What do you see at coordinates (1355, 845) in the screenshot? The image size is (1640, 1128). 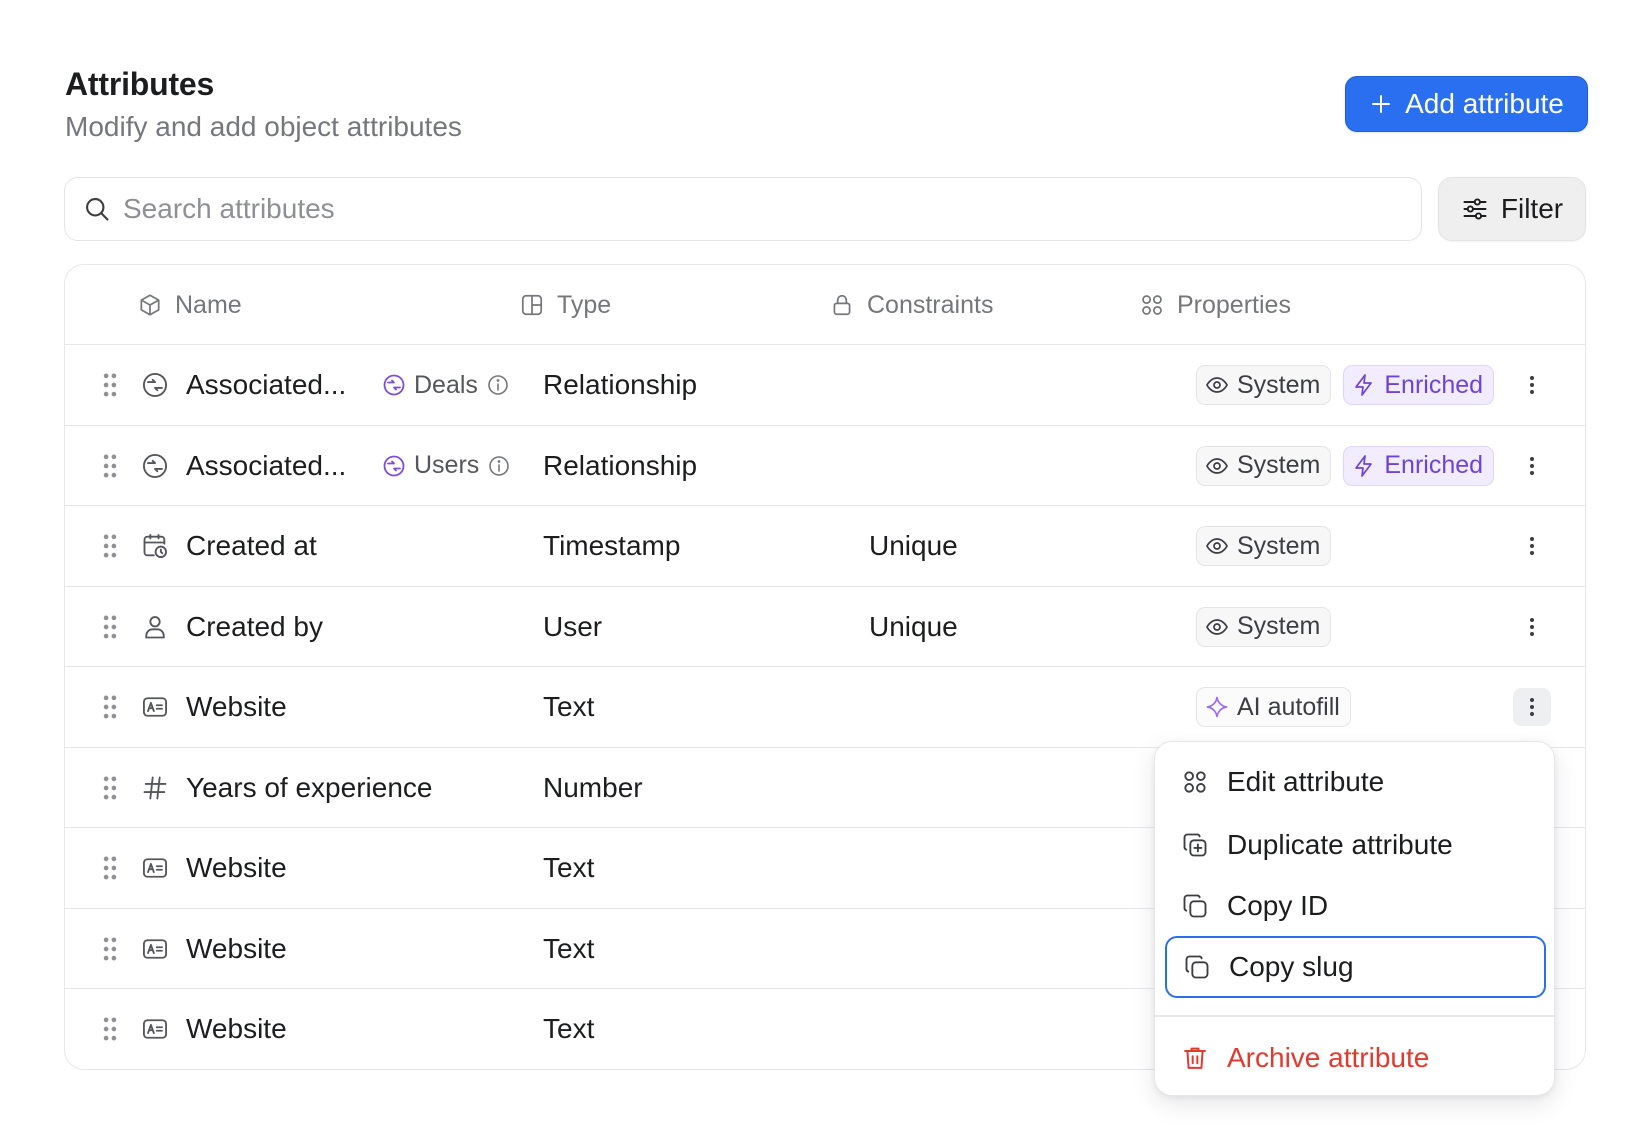 I see `menu-item-duplicate-attribute: Duplicate attribute` at bounding box center [1355, 845].